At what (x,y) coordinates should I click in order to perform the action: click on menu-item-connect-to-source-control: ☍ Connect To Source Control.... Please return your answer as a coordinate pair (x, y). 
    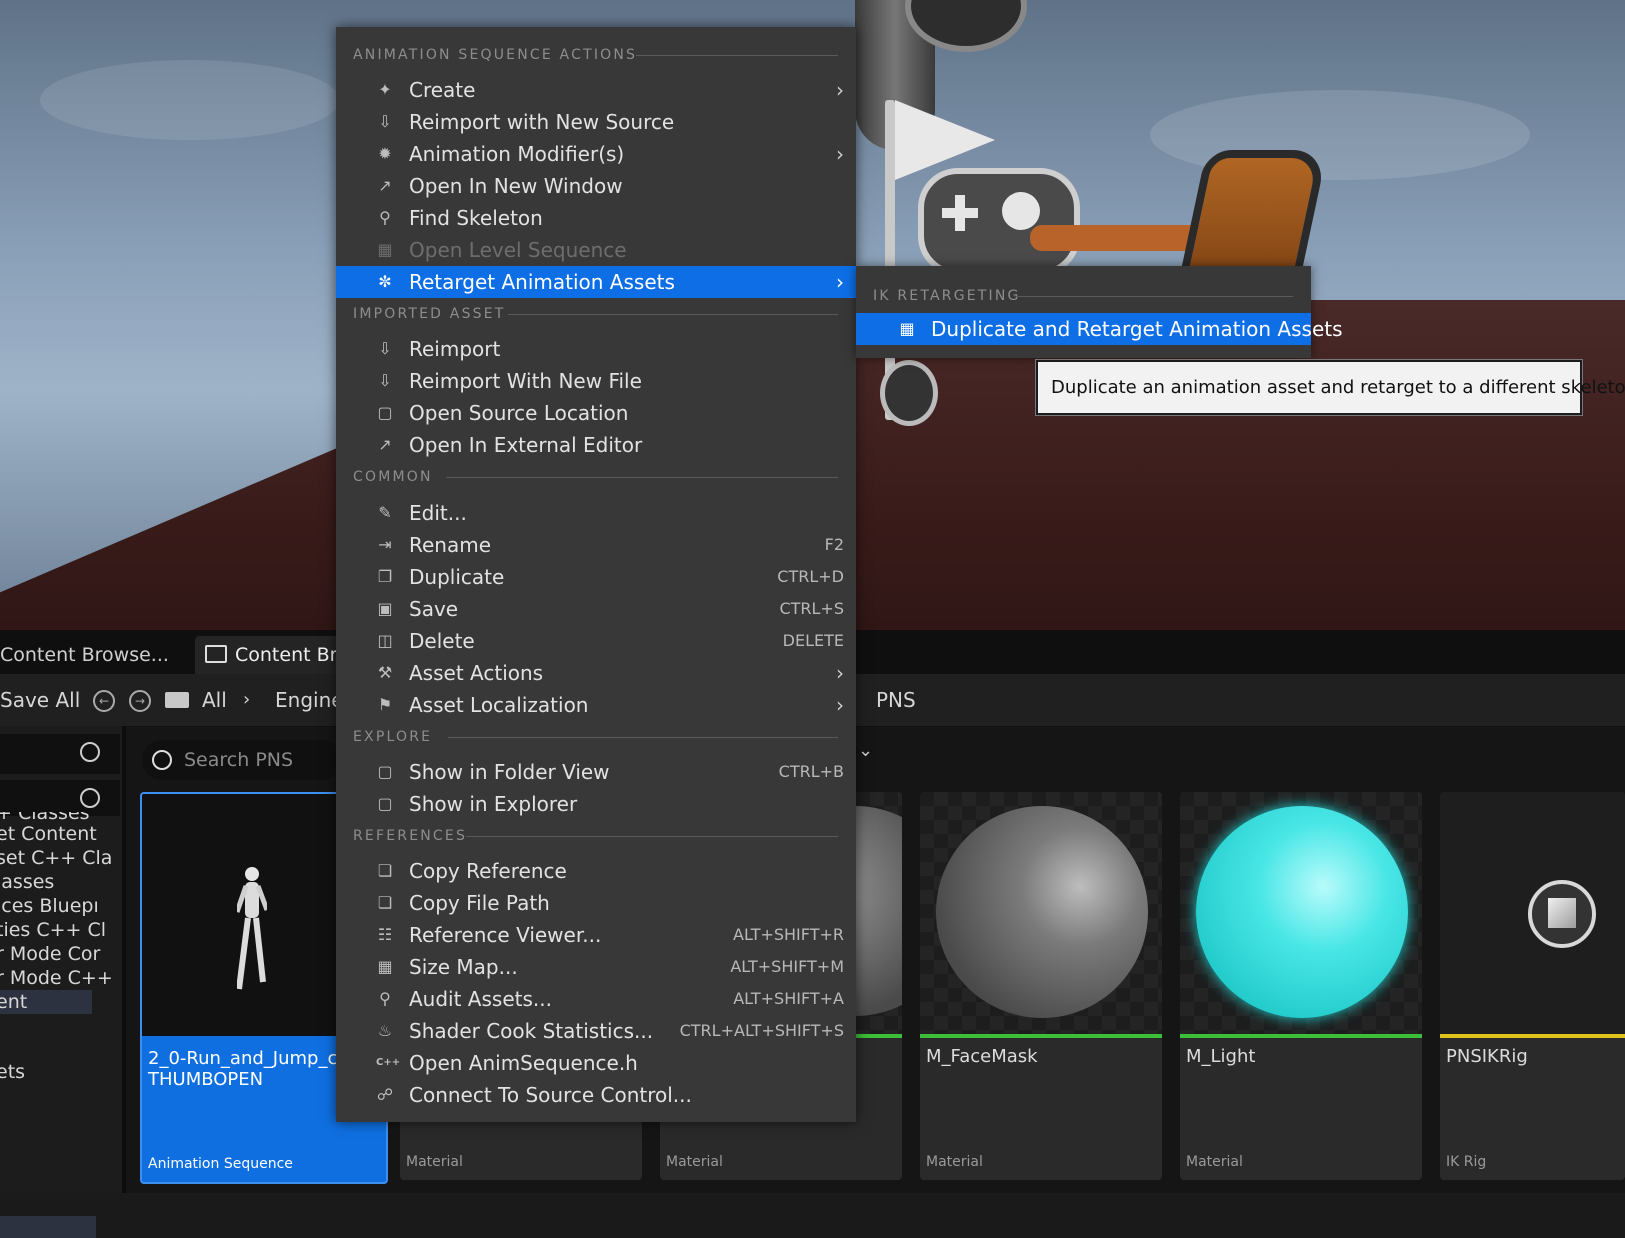
    Looking at the image, I should click on (596, 1095).